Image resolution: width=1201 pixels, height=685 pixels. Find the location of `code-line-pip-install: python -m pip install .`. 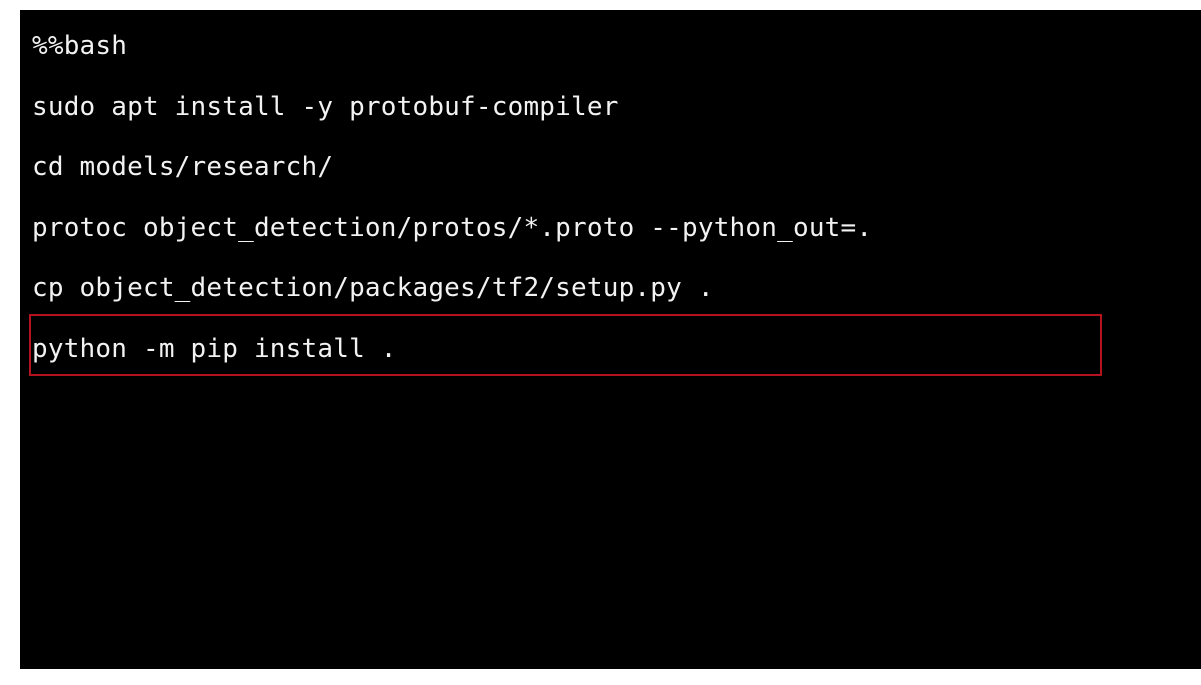

code-line-pip-install: python -m pip install . is located at coordinates (214, 348).